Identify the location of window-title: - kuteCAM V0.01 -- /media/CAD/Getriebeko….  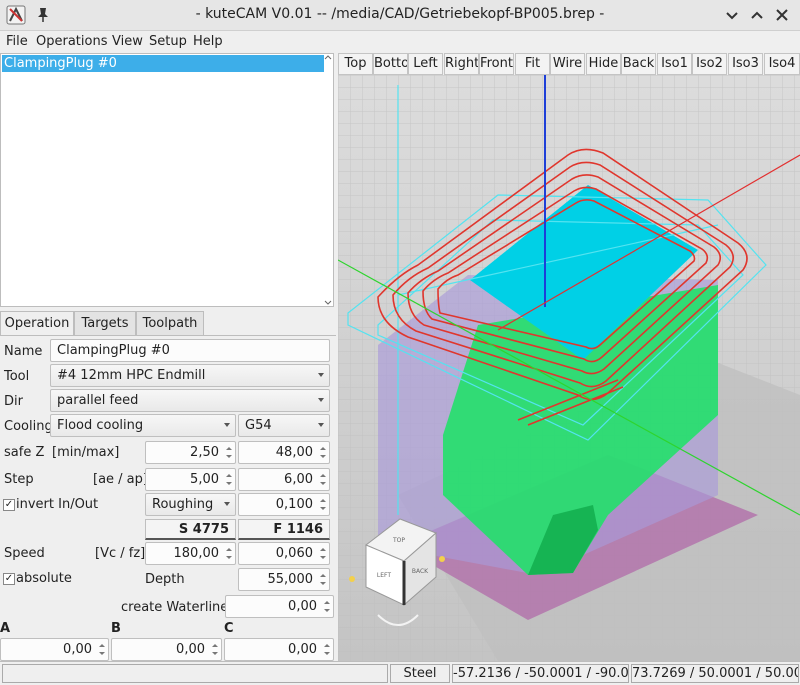
(400, 14).